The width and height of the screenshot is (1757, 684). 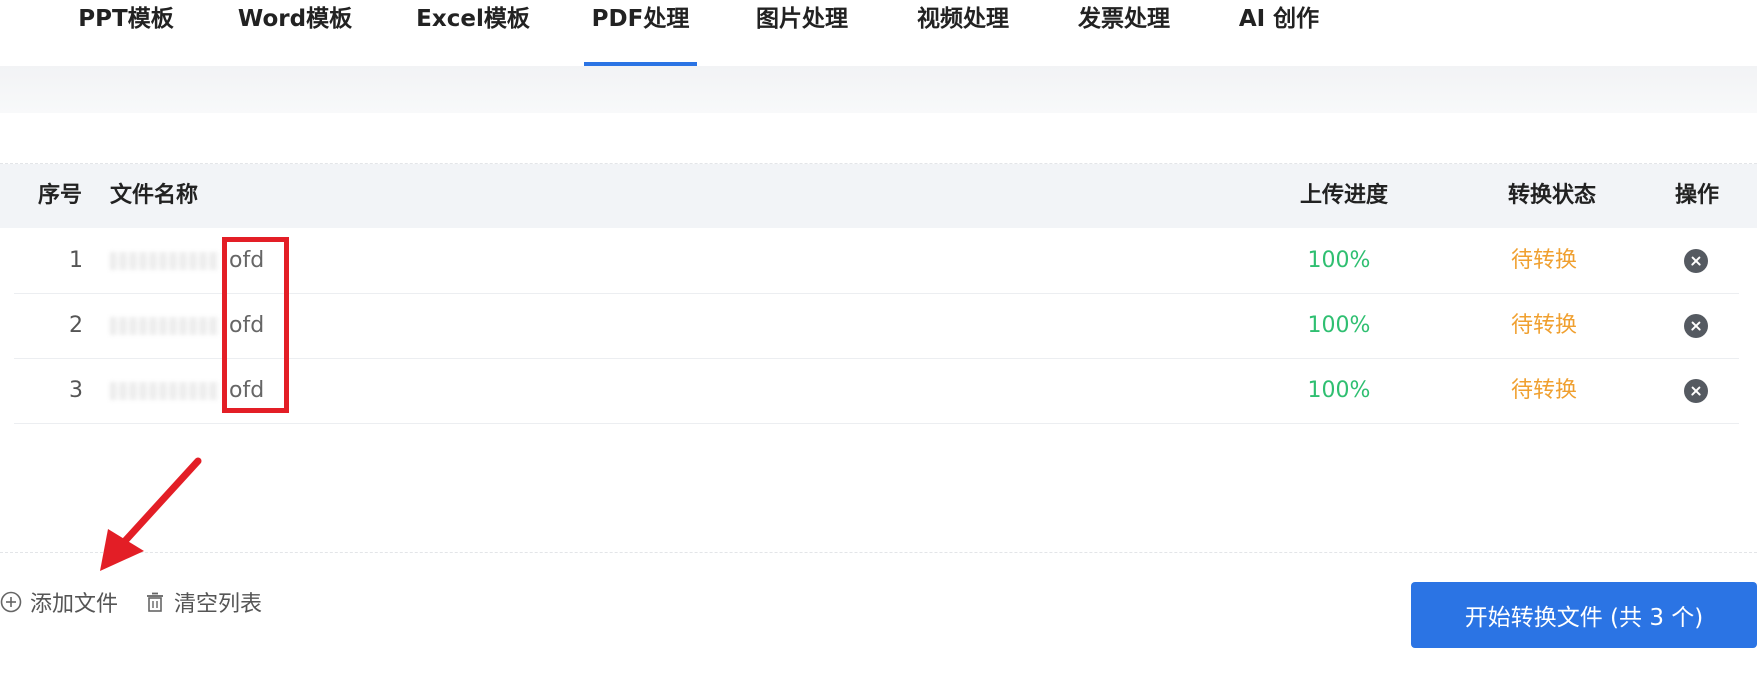 What do you see at coordinates (1279, 33) in the screenshot?
I see `tab-ai-creation: AI 创作` at bounding box center [1279, 33].